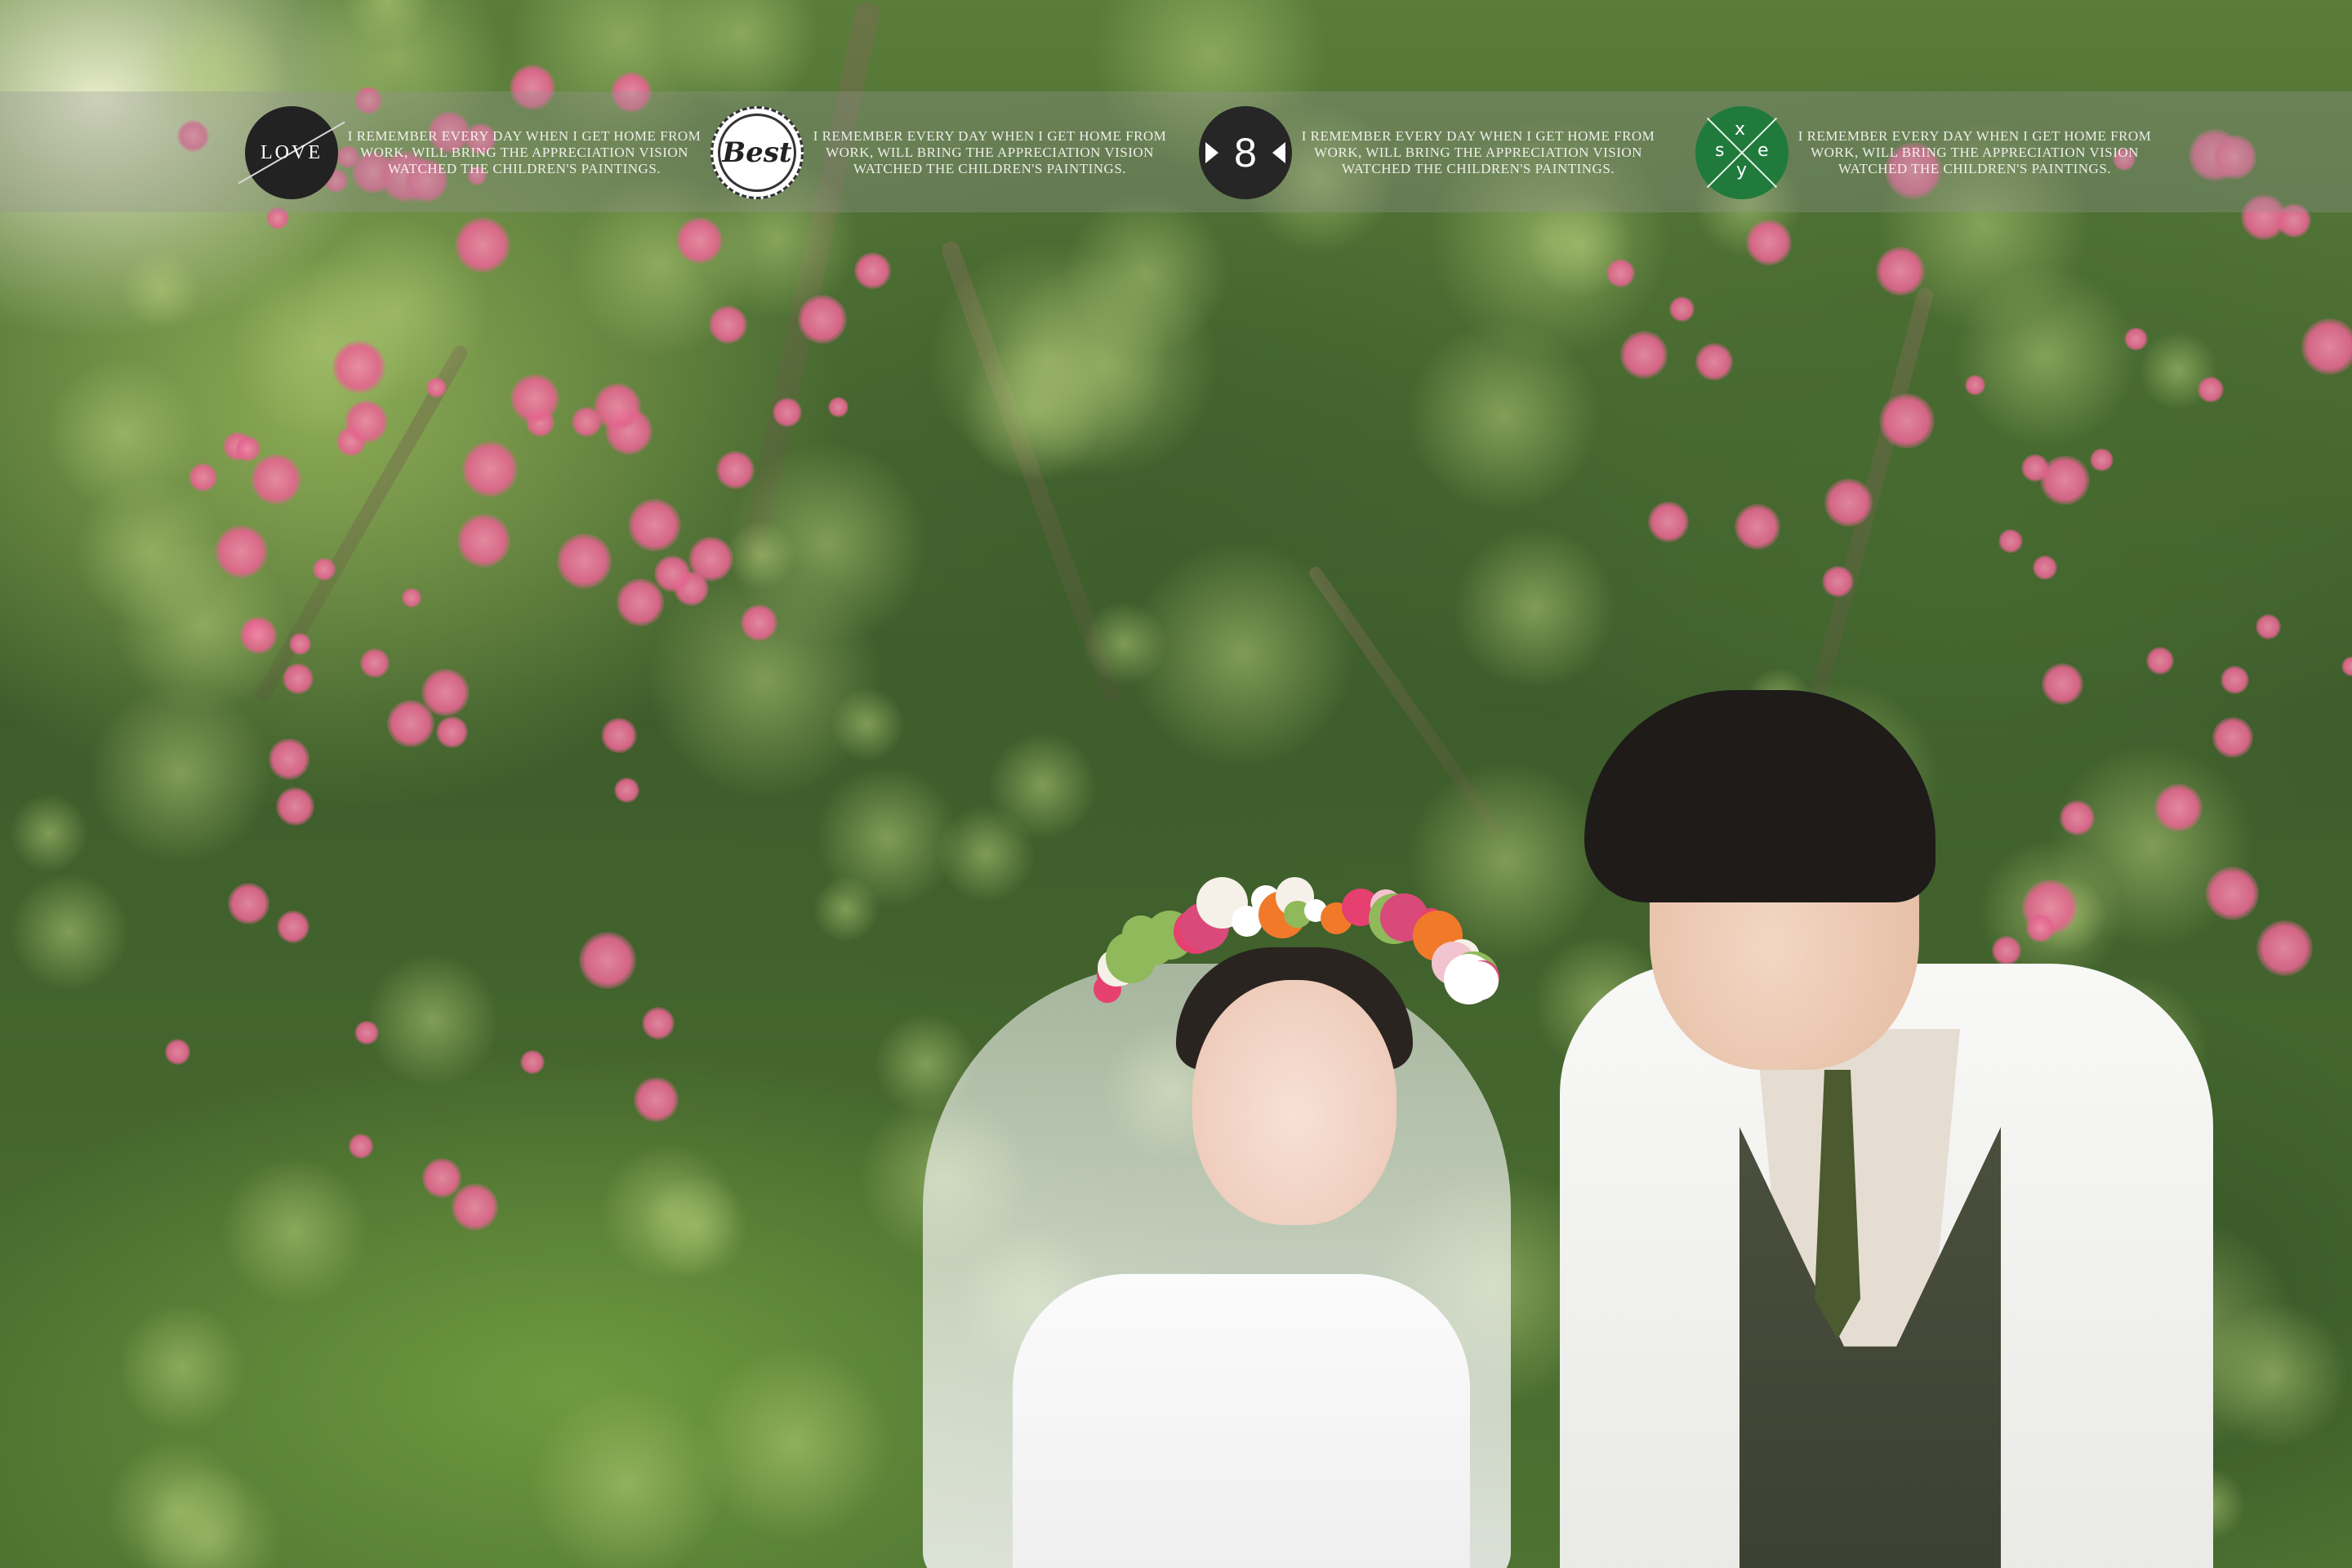 The height and width of the screenshot is (1568, 2352). I want to click on best-stamp-icon: Best, so click(757, 152).